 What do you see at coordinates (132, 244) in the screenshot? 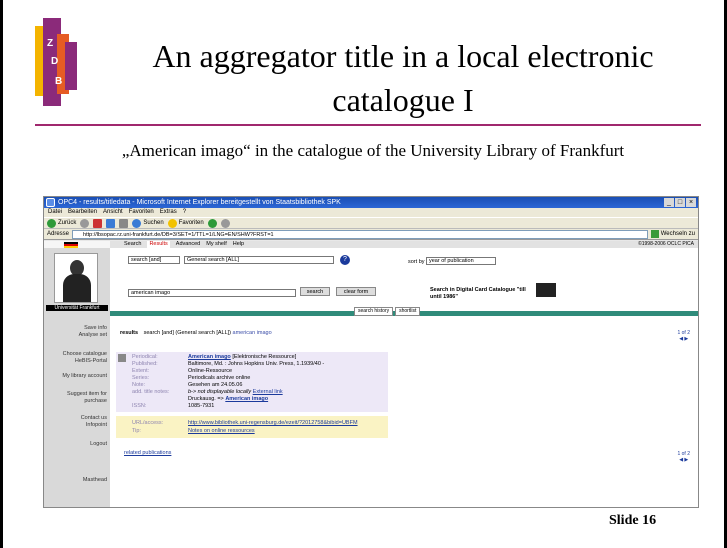
I see `nav-search: Search` at bounding box center [132, 244].